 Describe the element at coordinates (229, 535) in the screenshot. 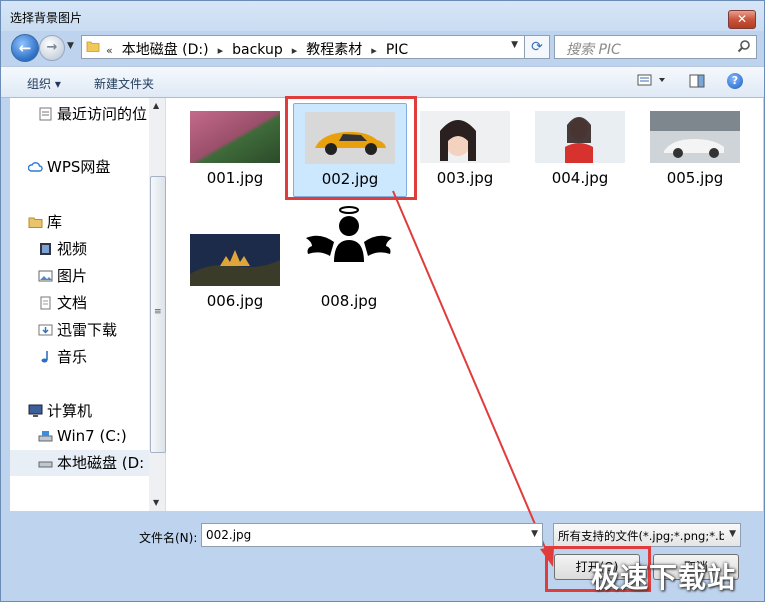

I see `filename-value: 002.jpg` at that location.